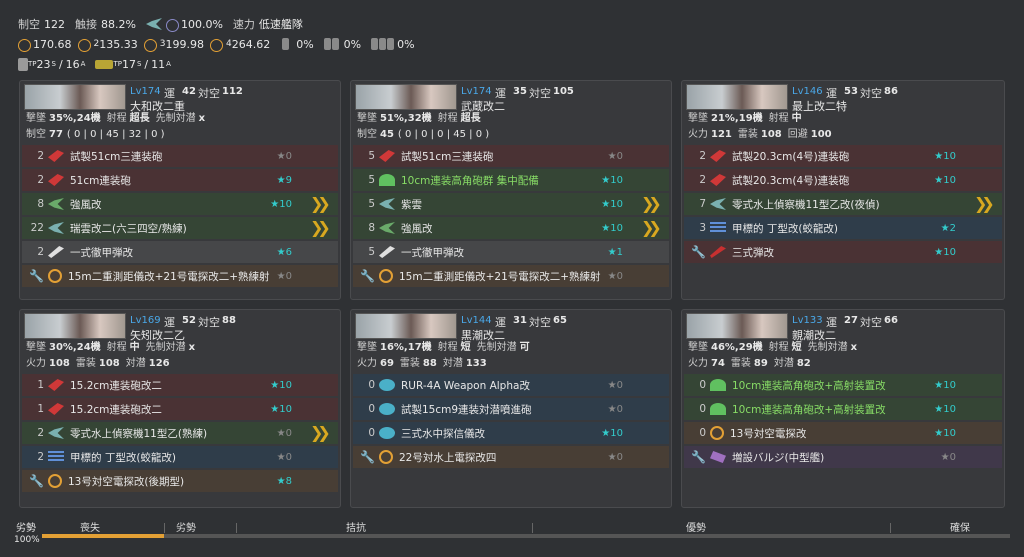 This screenshot has width=1024, height=557. What do you see at coordinates (175, 118) in the screenshot?
I see `stat-label: 先制対潜` at bounding box center [175, 118].